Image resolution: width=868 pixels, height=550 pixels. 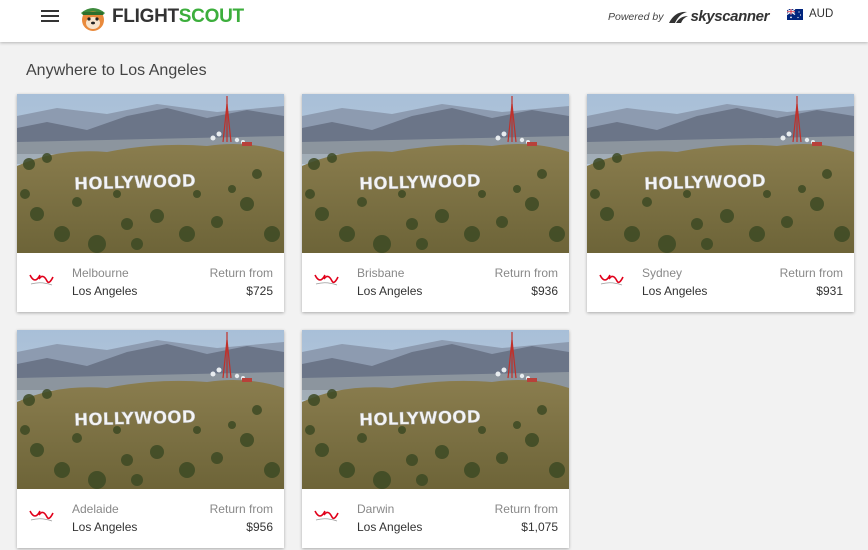 What do you see at coordinates (829, 291) in the screenshot?
I see `price: $931` at bounding box center [829, 291].